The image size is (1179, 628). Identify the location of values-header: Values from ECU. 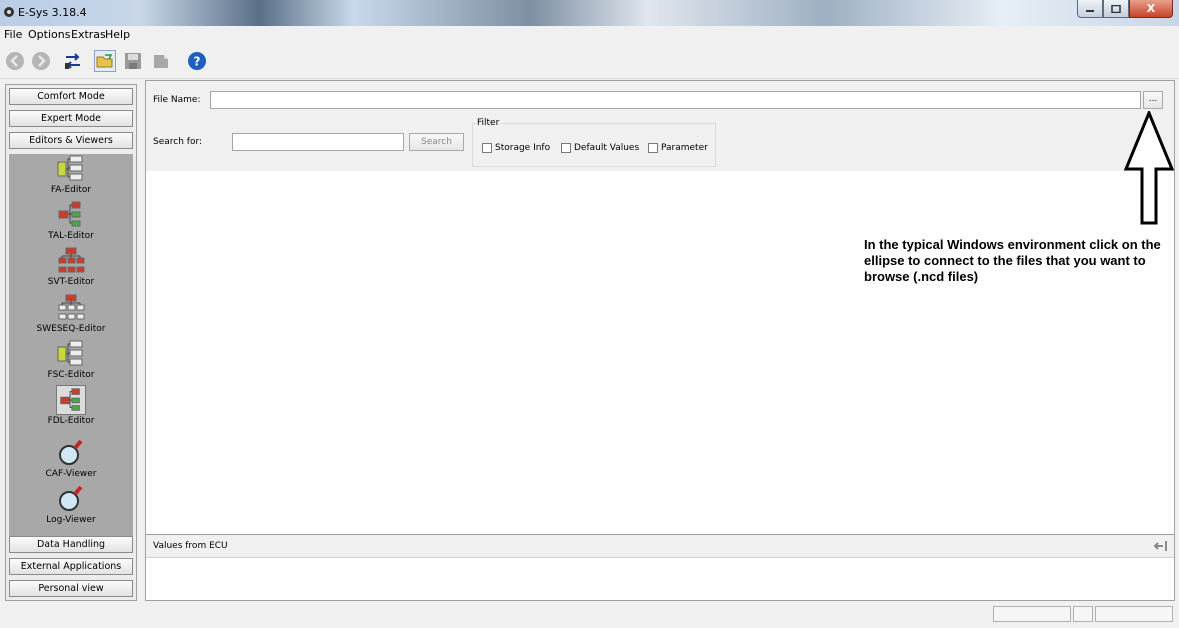
(660, 546).